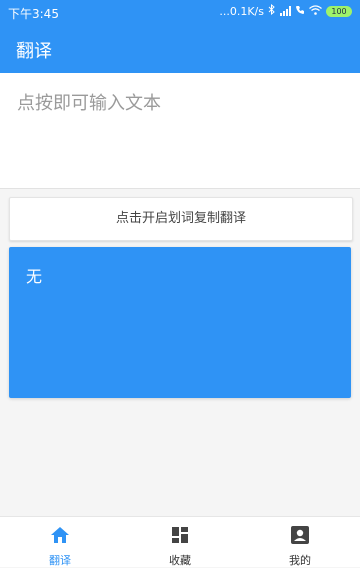  What do you see at coordinates (33, 14) in the screenshot?
I see `status-time: 下午3:45` at bounding box center [33, 14].